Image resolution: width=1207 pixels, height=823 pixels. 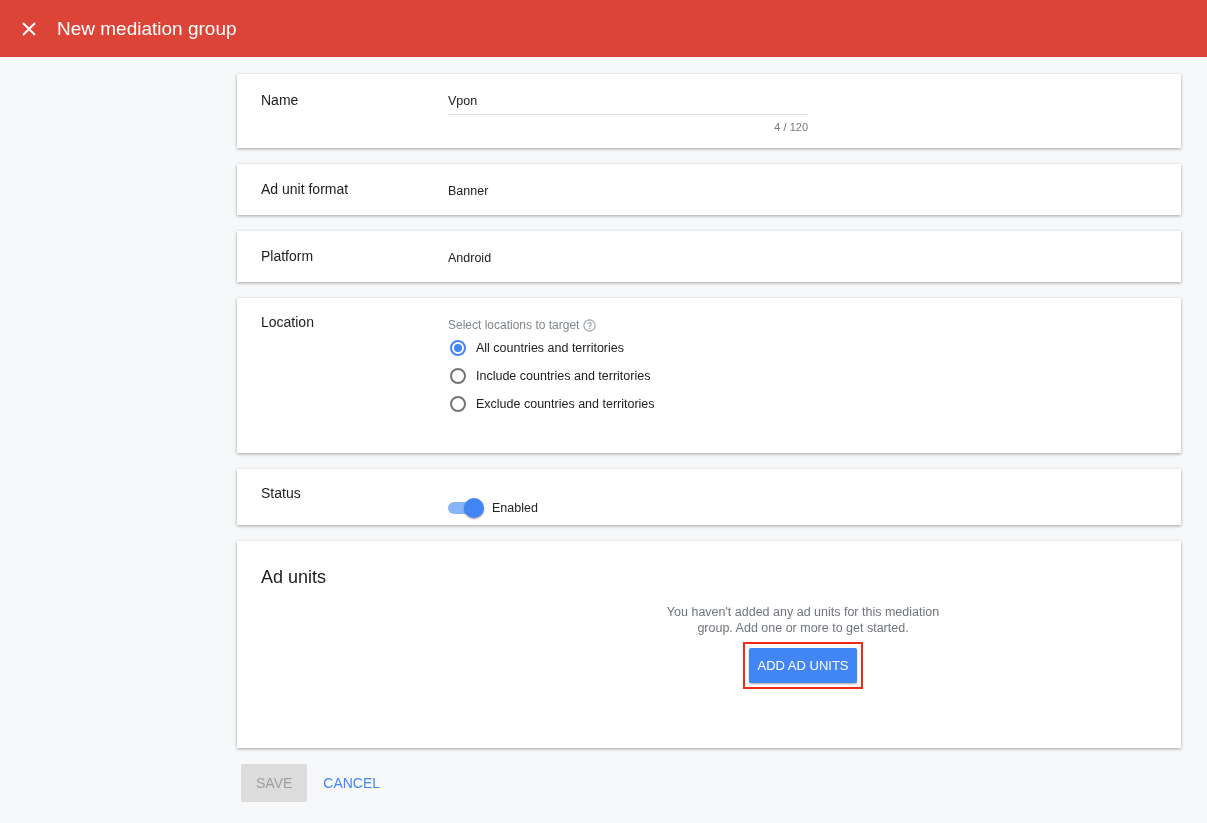 I want to click on status-toggle, so click(x=466, y=507).